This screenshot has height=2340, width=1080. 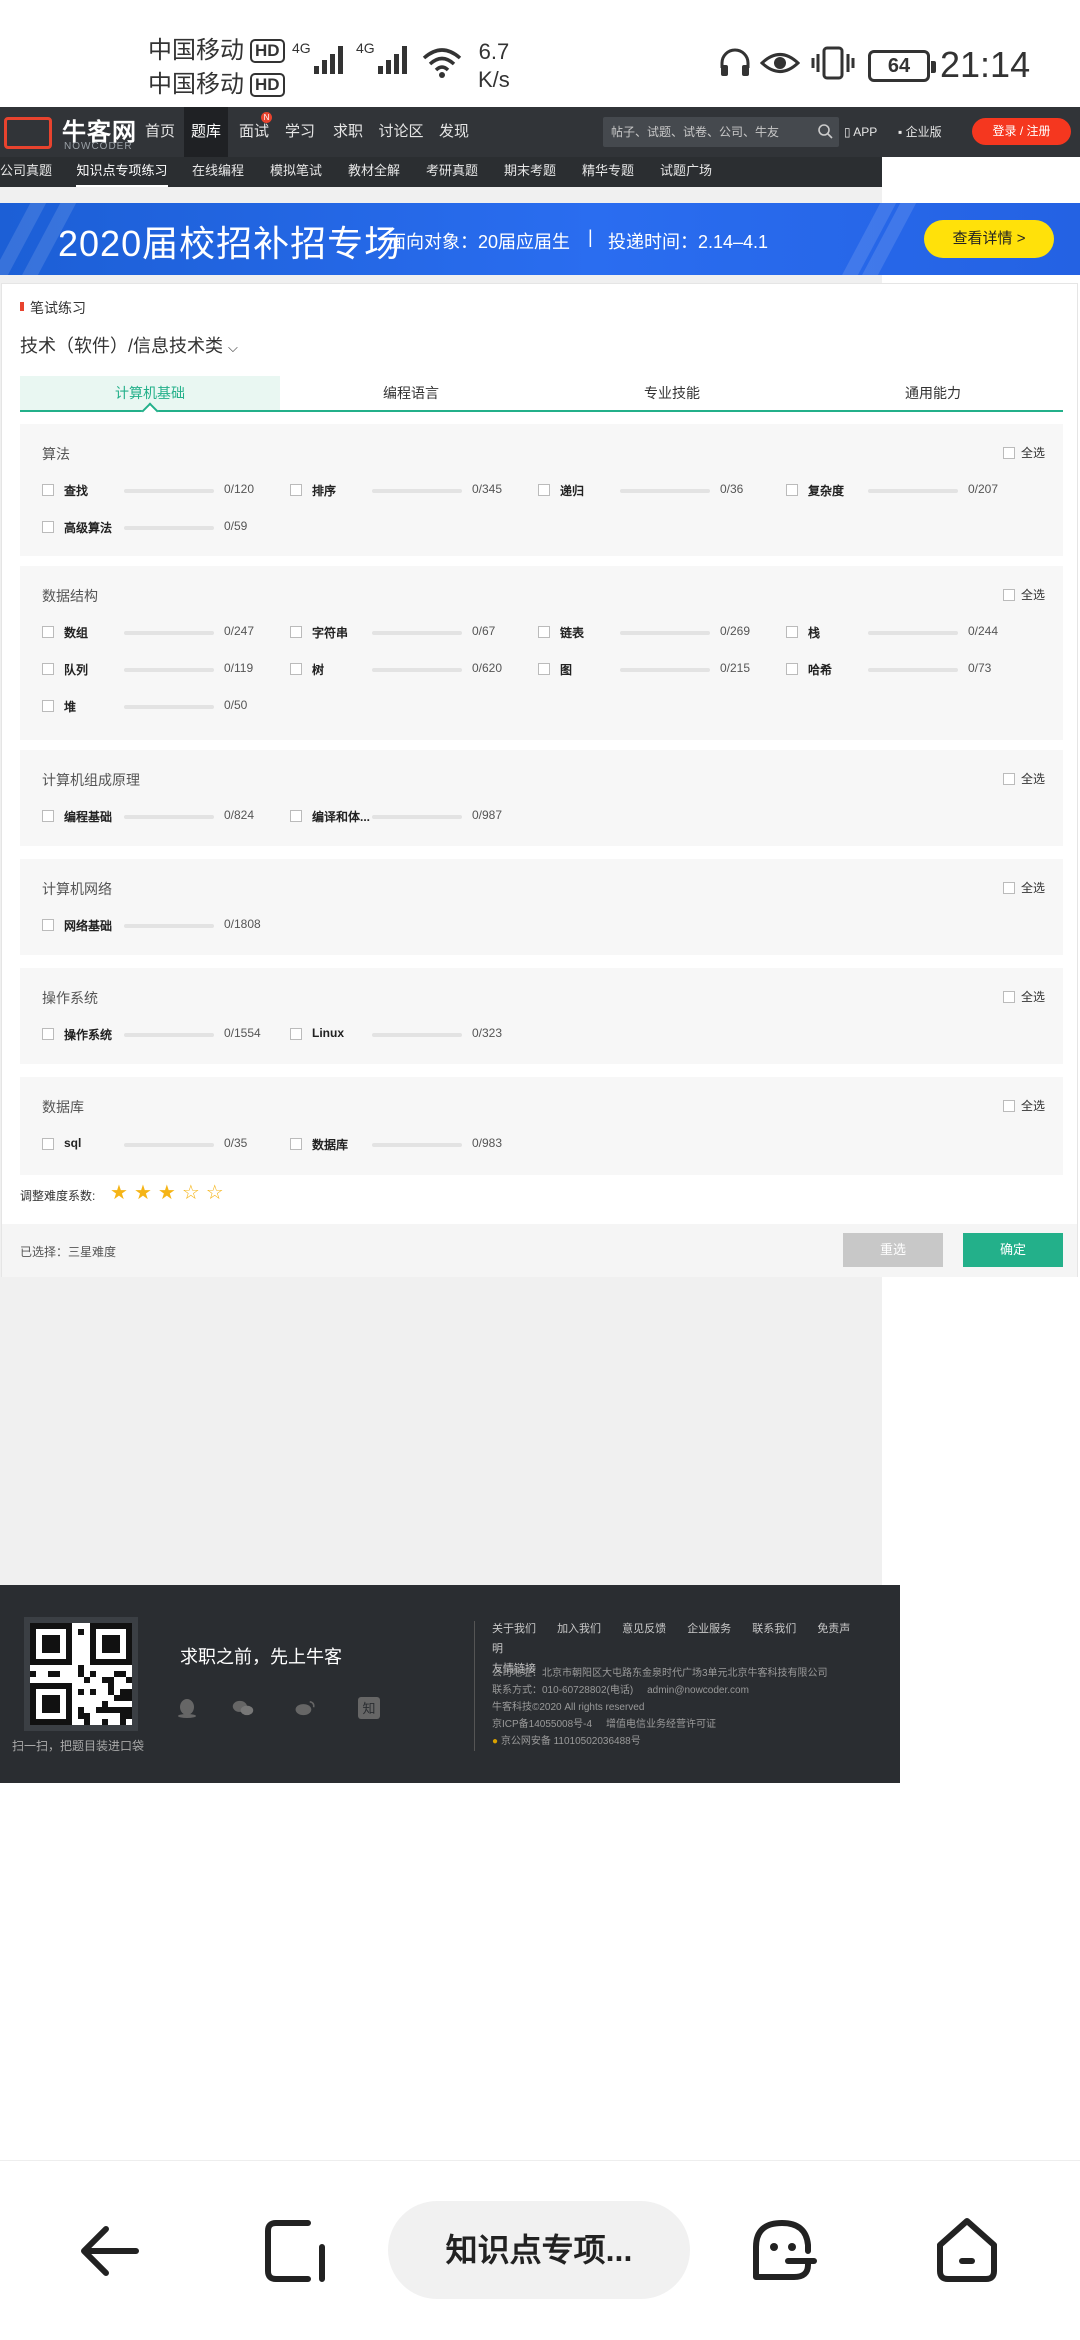 I want to click on topic-item: 数组 0/247, so click(x=157, y=633).